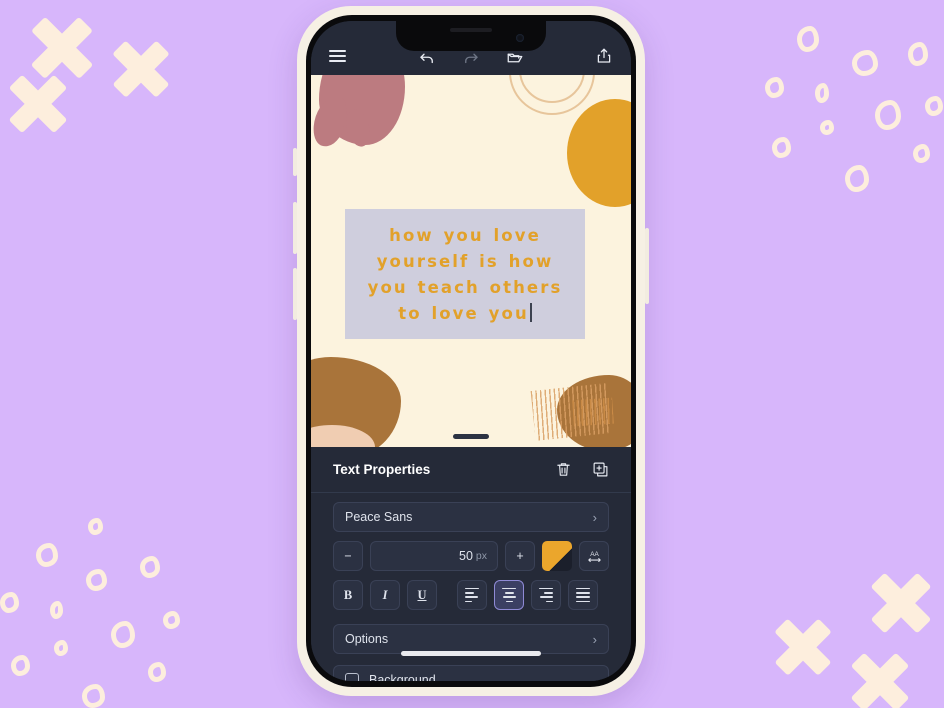 This screenshot has width=944, height=708. What do you see at coordinates (591, 677) in the screenshot?
I see `chevron-down-icon: ⌄` at bounding box center [591, 677].